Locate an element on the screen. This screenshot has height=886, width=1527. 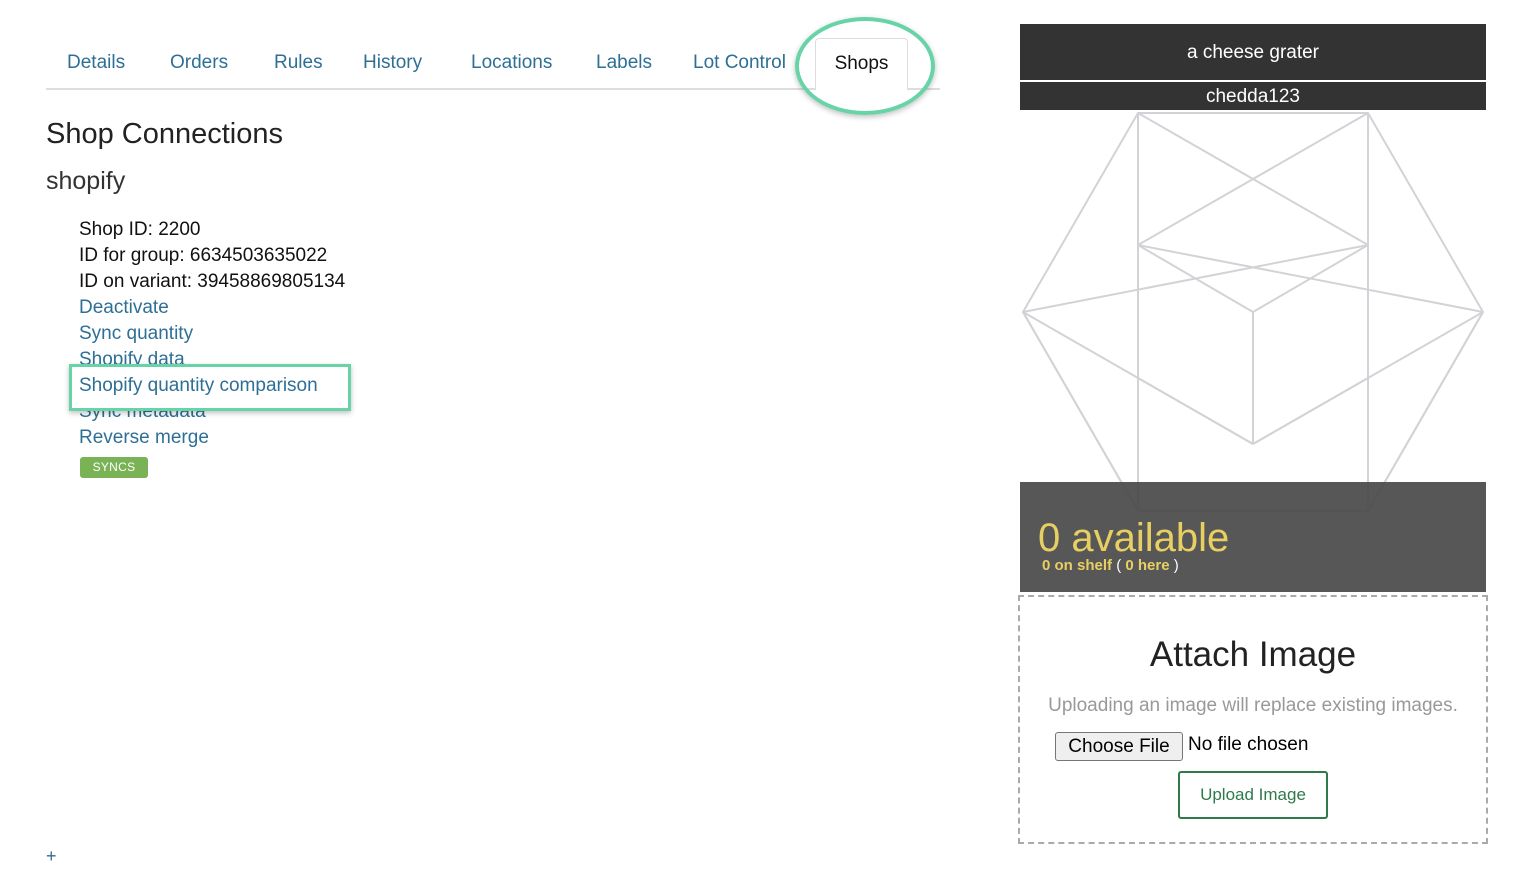
tab-locations: Locations is located at coordinates (511, 63).